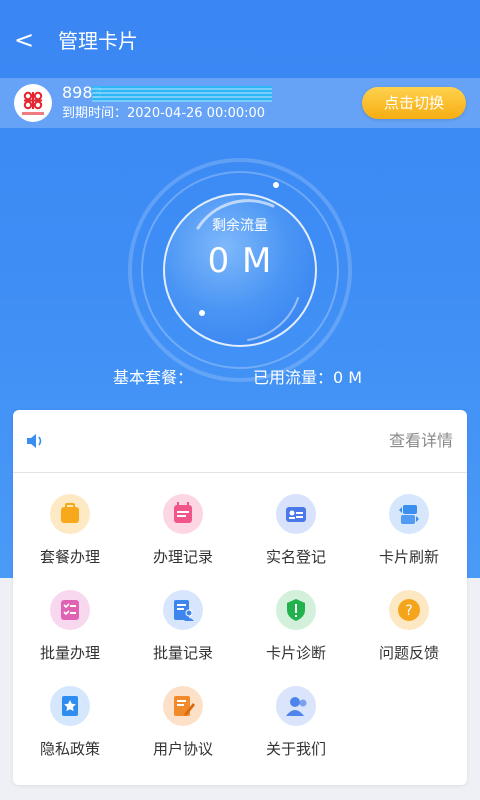 This screenshot has width=480, height=800. I want to click on service-about: 关于我们, so click(296, 726).